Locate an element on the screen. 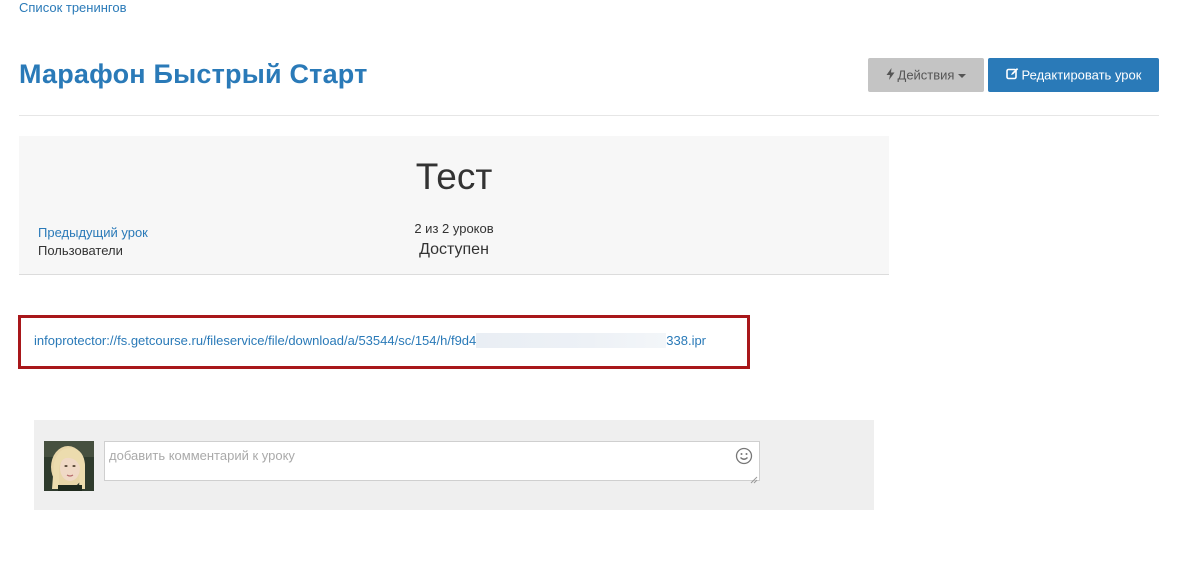 The width and height of the screenshot is (1177, 571). header-divider is located at coordinates (589, 115).